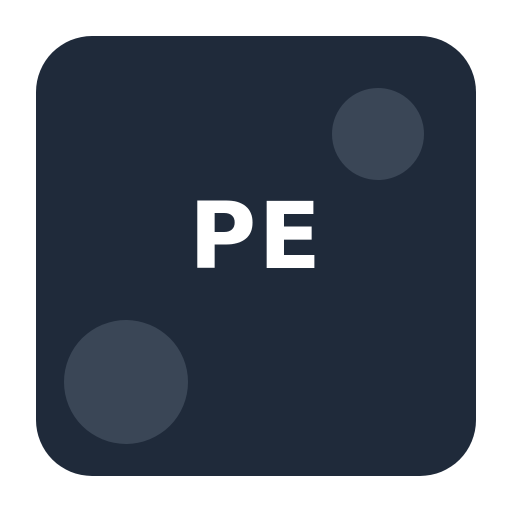  I want to click on decorative-circle-bottom-left, so click(126, 382).